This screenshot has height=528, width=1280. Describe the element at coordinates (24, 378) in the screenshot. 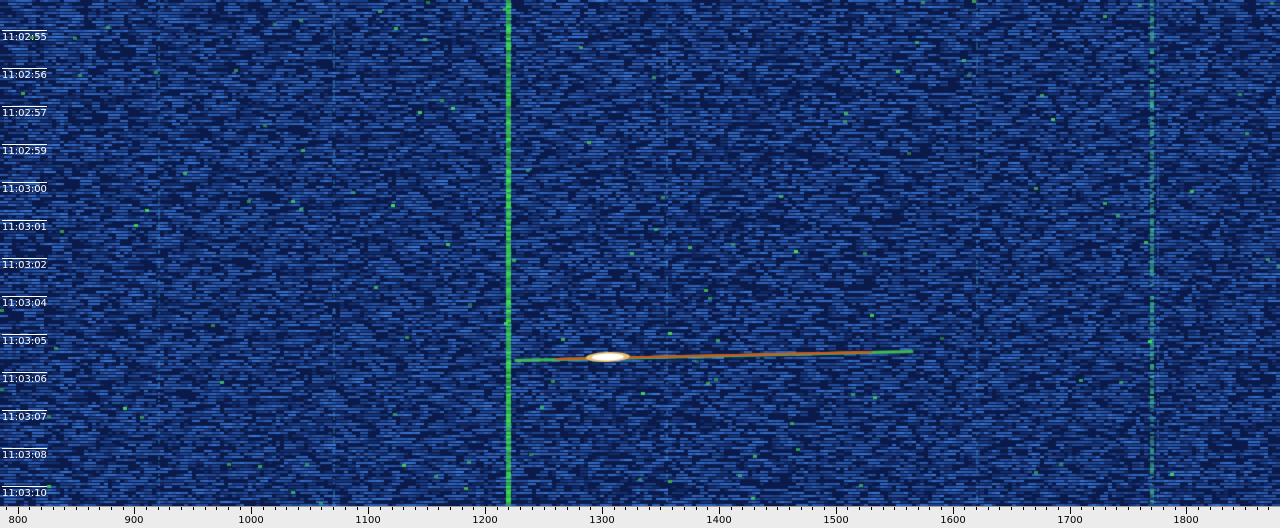

I see `time-label: 11:03:06` at that location.